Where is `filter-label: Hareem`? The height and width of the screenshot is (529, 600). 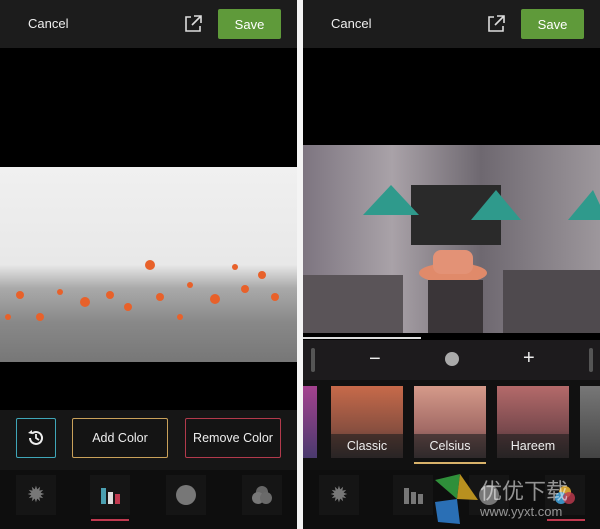 filter-label: Hareem is located at coordinates (533, 446).